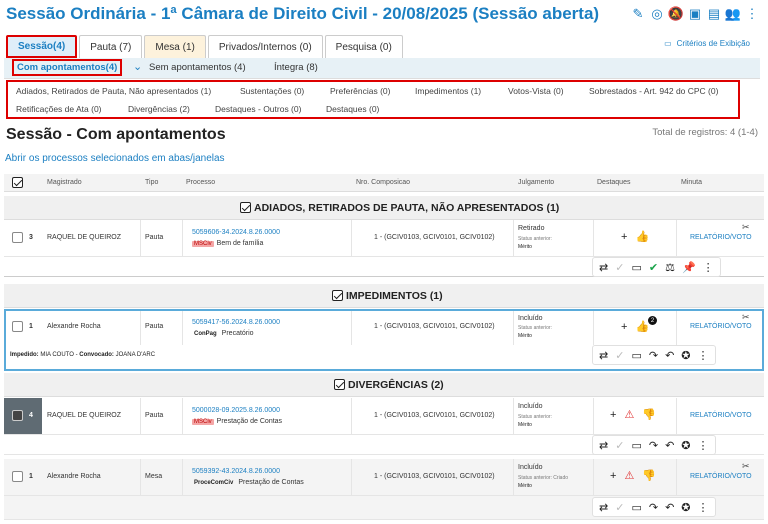 The image size is (768, 524). Describe the element at coordinates (272, 91) in the screenshot. I see `filter-sustentacoes: Sustentações (0)` at that location.